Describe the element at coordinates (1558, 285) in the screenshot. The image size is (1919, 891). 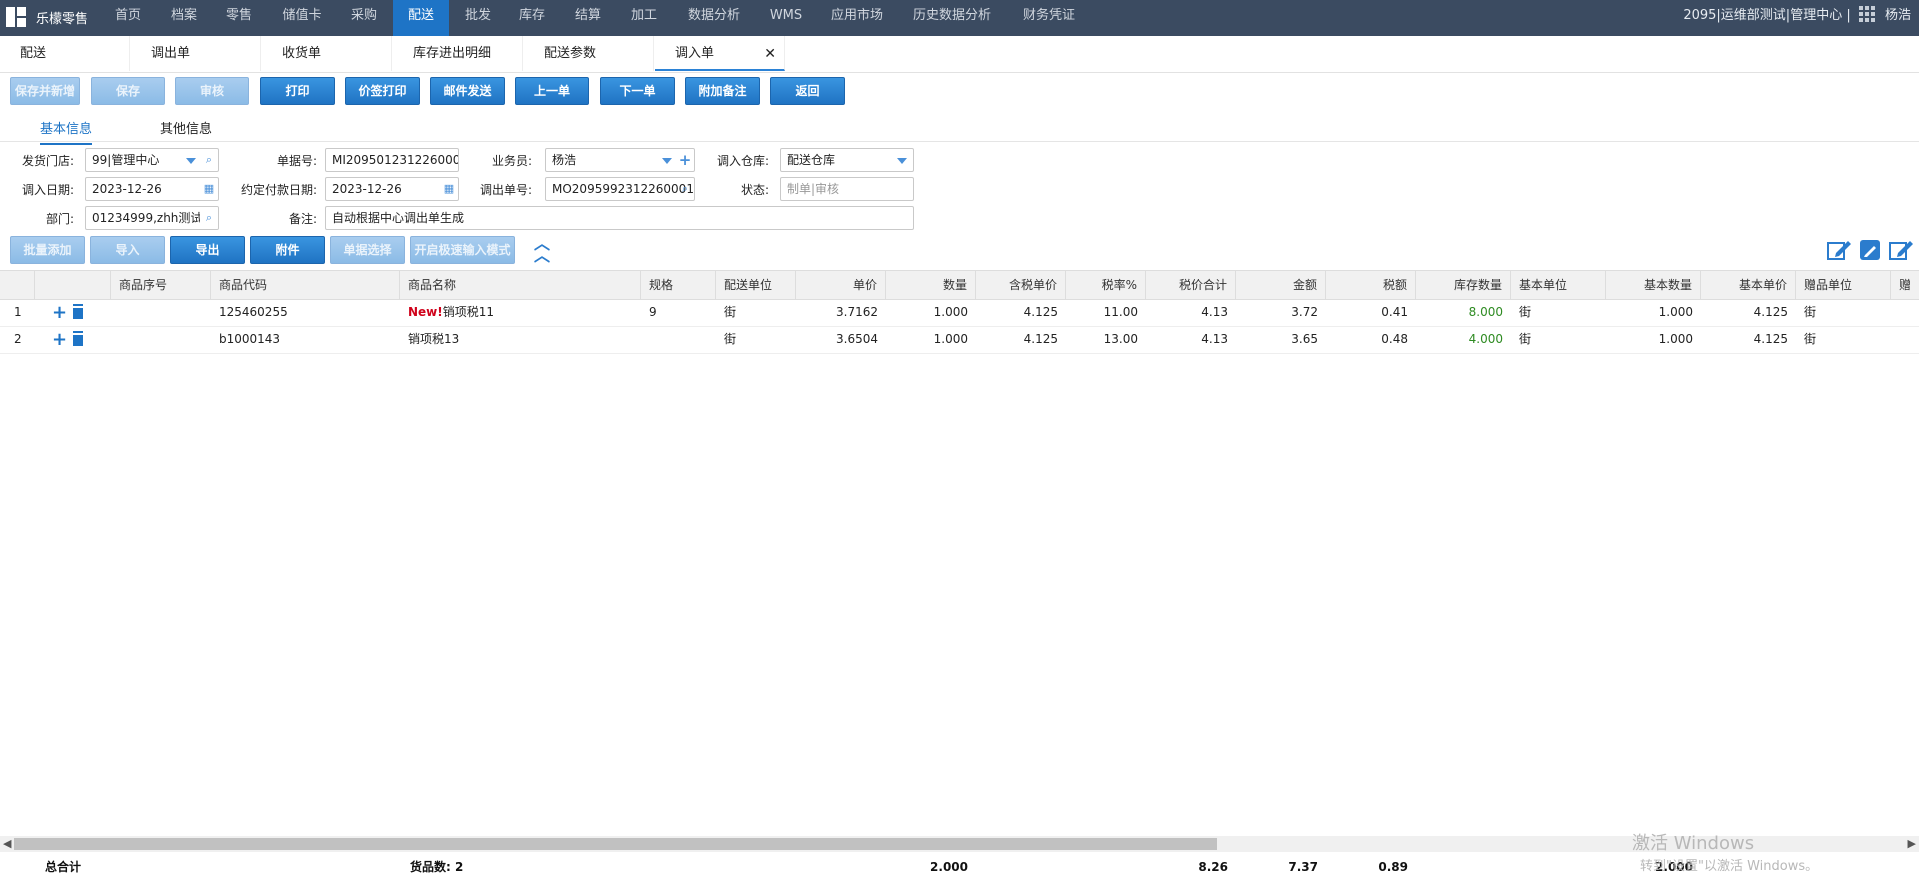
I see `col-base-unit: 基本单位` at that location.